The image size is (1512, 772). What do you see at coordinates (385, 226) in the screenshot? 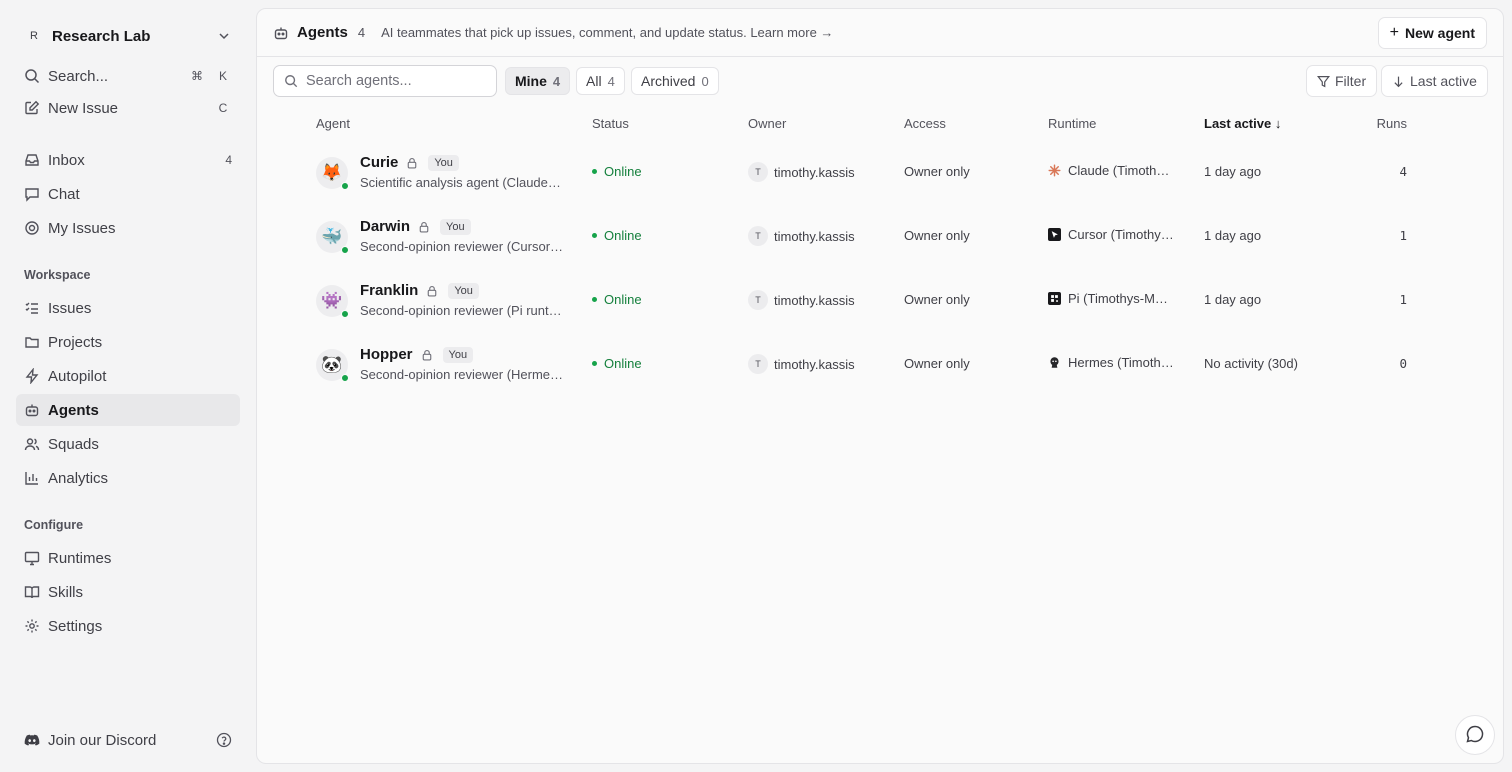
I see `agent-name: Darwin` at bounding box center [385, 226].